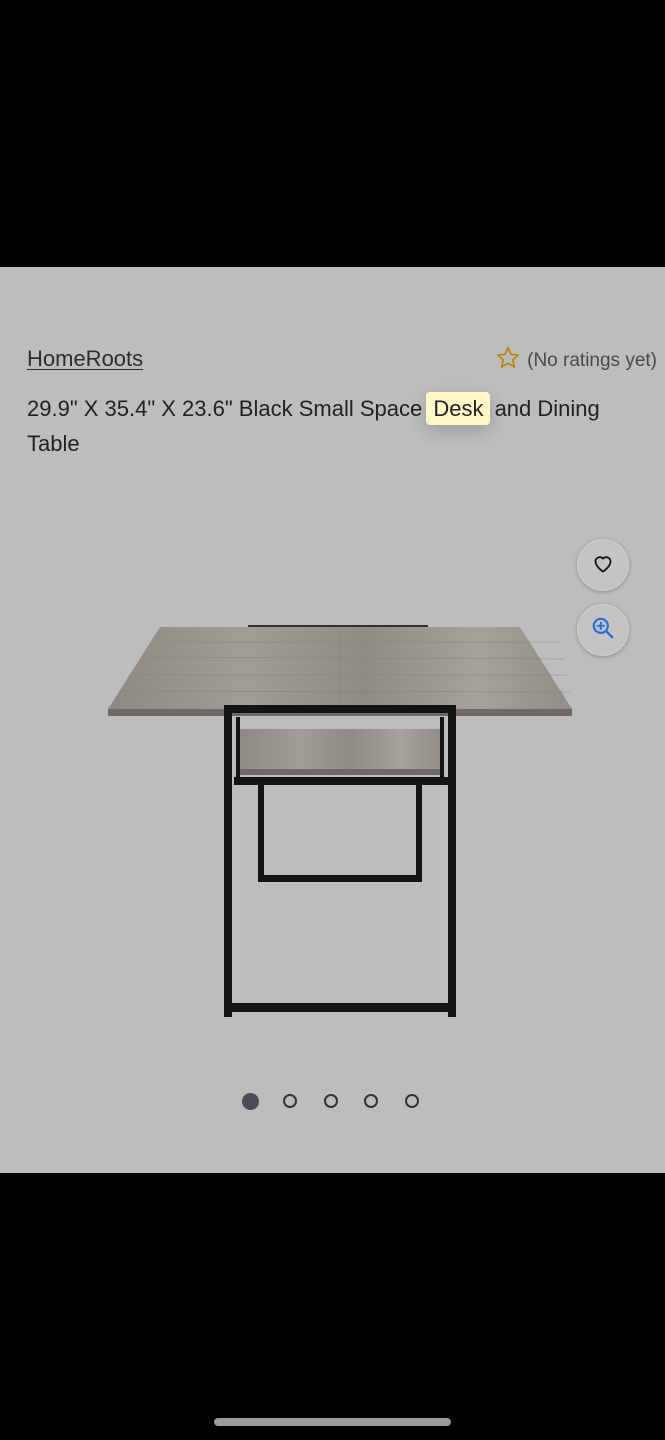 This screenshot has height=1440, width=665. I want to click on carousel-indicator, so click(343, 1101).